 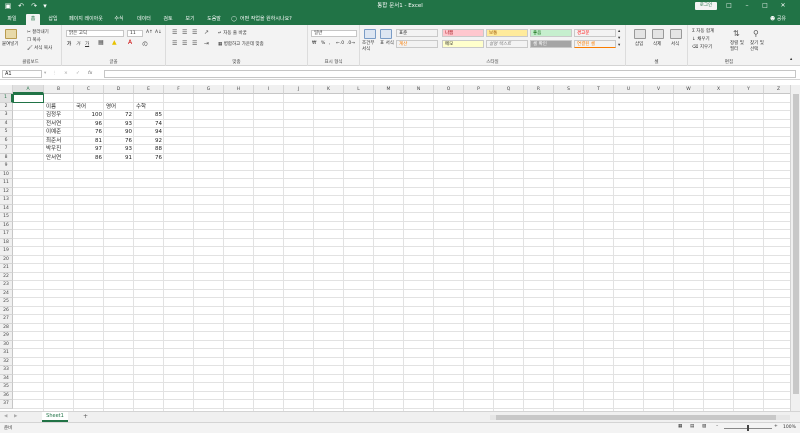 What do you see at coordinates (149, 115) in the screenshot?
I see `table-score-cell: 85` at bounding box center [149, 115].